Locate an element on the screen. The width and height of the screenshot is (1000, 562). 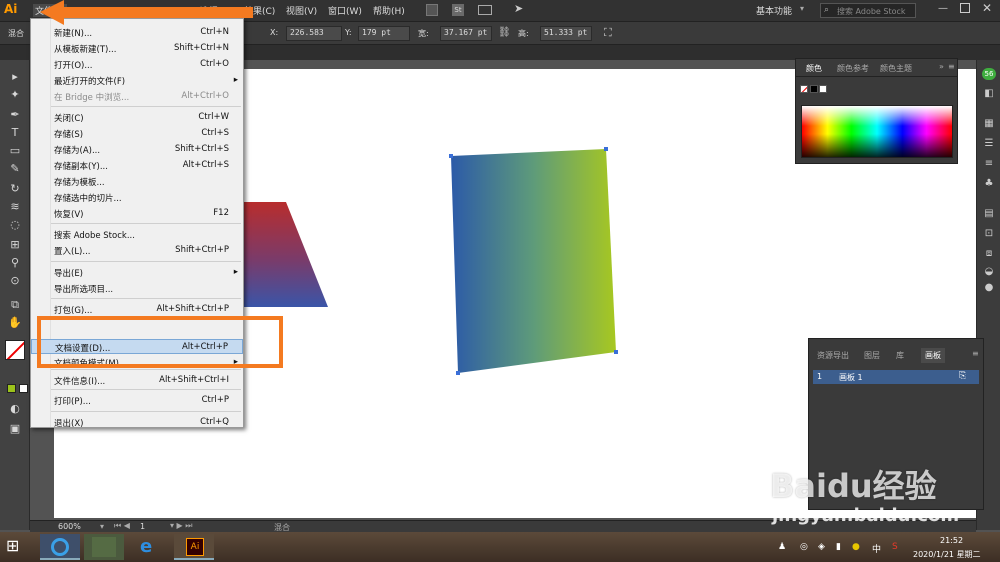
panel-expand-icon: » is located at coordinates (941, 66).